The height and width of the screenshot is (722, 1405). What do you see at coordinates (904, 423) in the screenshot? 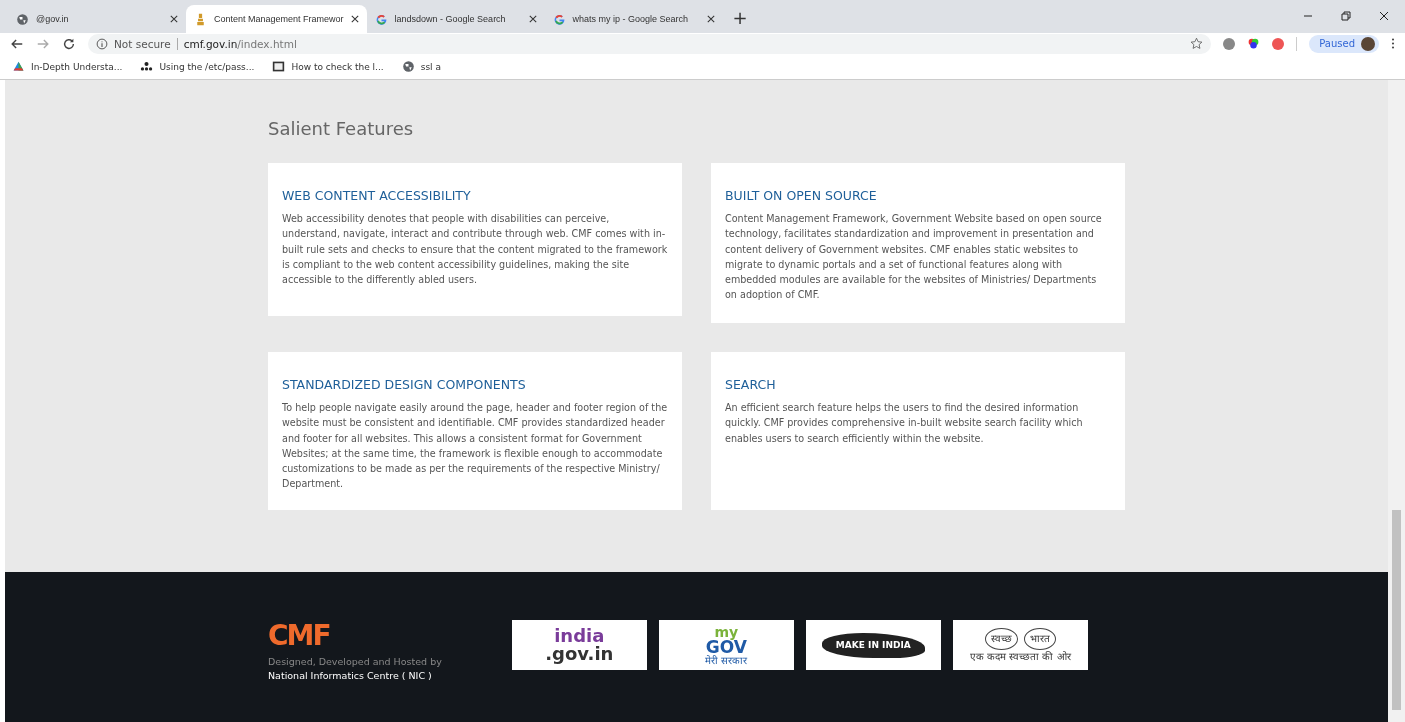
I see `card-text: An efficient search feature helps the users to find the desired information quickly. CMF provides comprehensive in-built website search facility which enables users to search efficiently within the website.` at bounding box center [904, 423].